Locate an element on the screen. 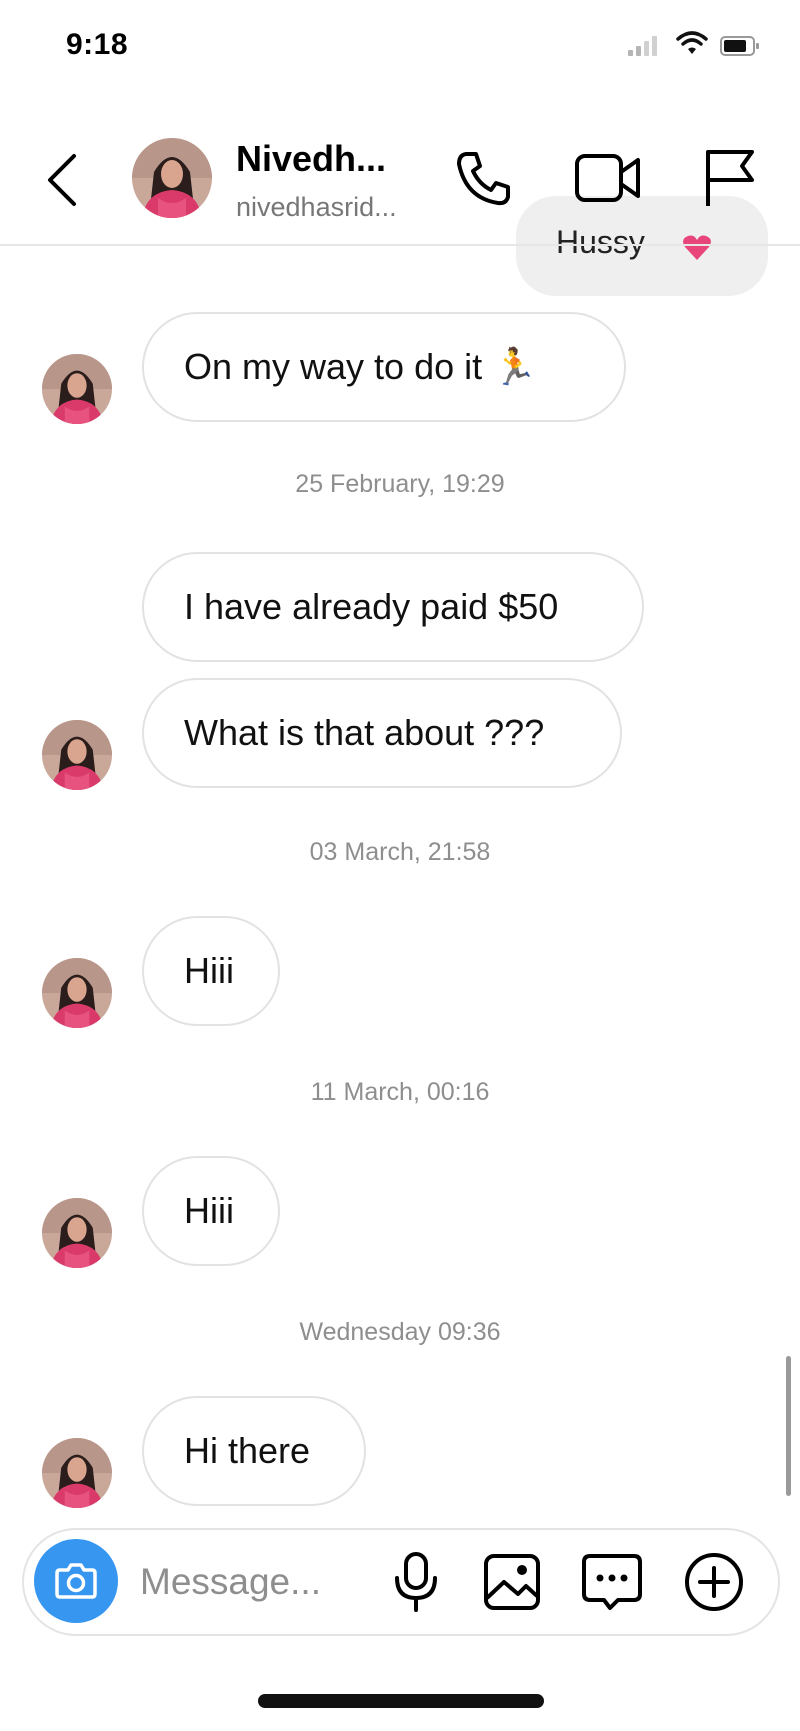 The width and height of the screenshot is (800, 1731). header-divider is located at coordinates (400, 245).